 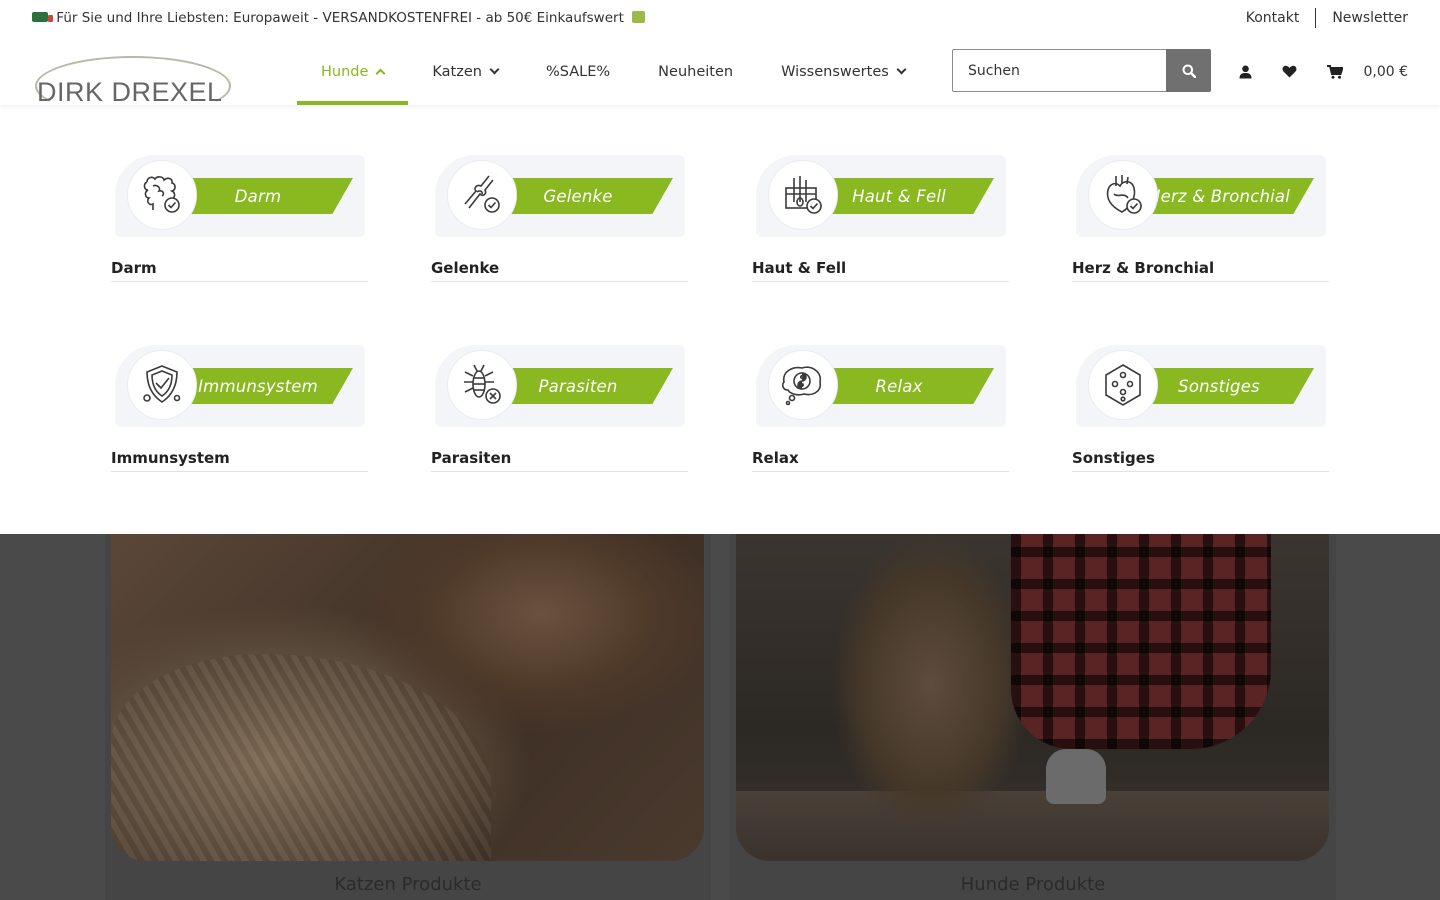 What do you see at coordinates (880, 460) in the screenshot?
I see `category-label: Relax` at bounding box center [880, 460].